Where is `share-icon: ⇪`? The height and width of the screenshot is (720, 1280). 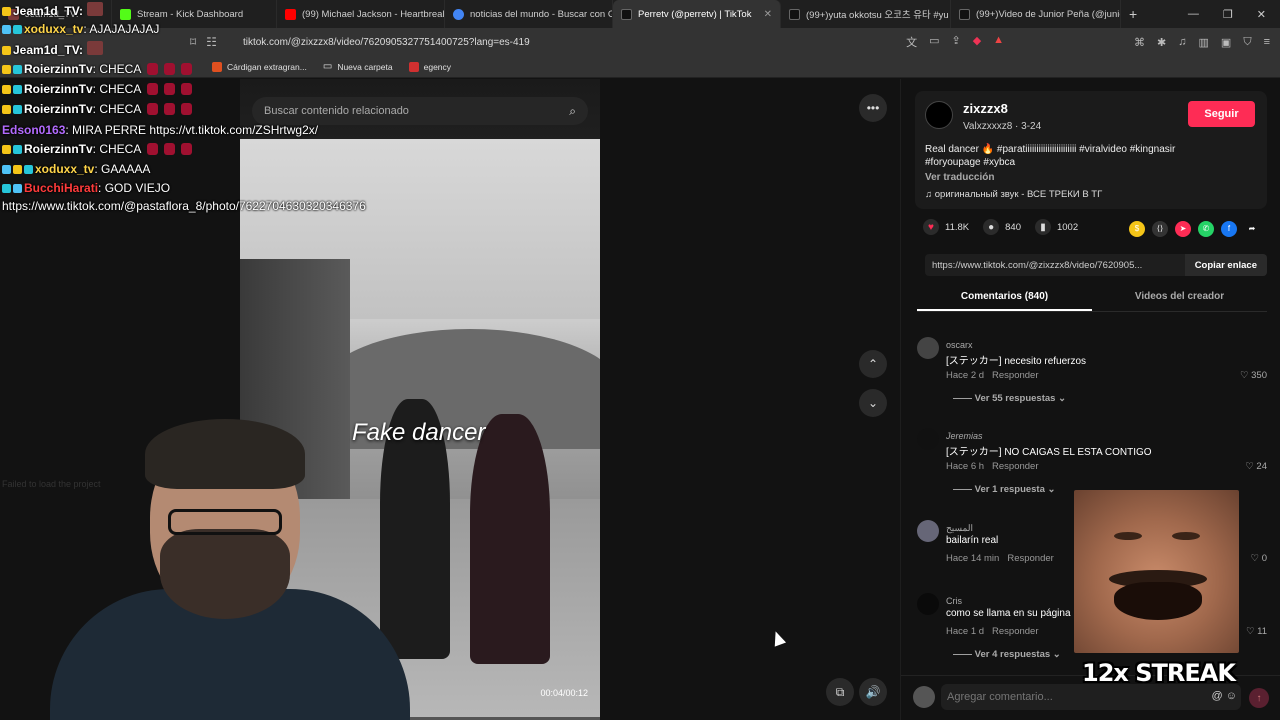
share-icon: ⇪ is located at coordinates (955, 42).